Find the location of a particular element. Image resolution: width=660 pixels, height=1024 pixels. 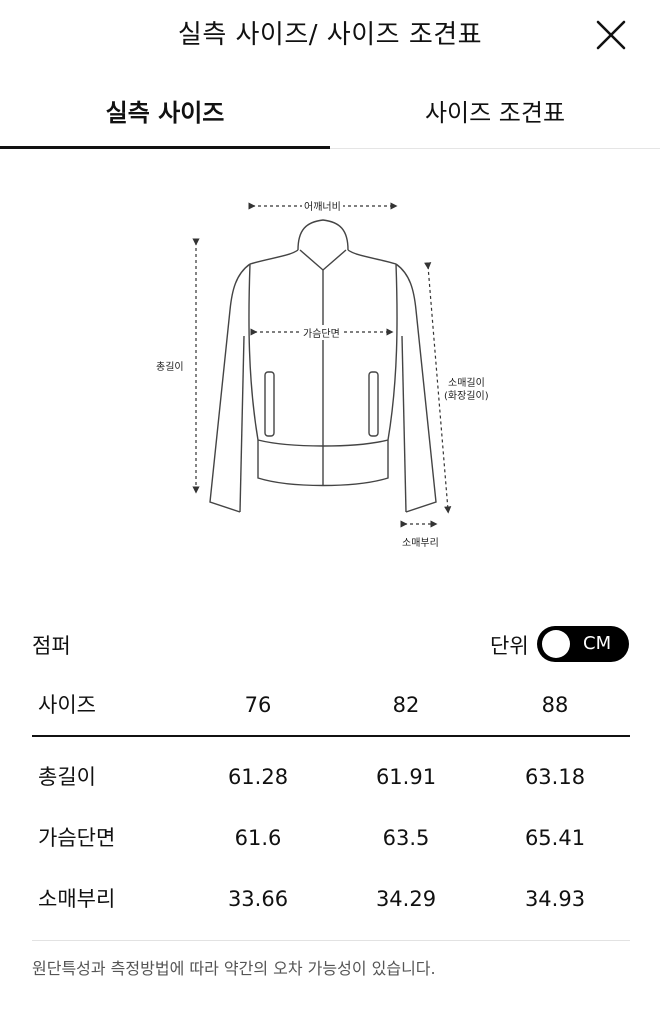

row-label: 가슴단면 is located at coordinates (77, 838).